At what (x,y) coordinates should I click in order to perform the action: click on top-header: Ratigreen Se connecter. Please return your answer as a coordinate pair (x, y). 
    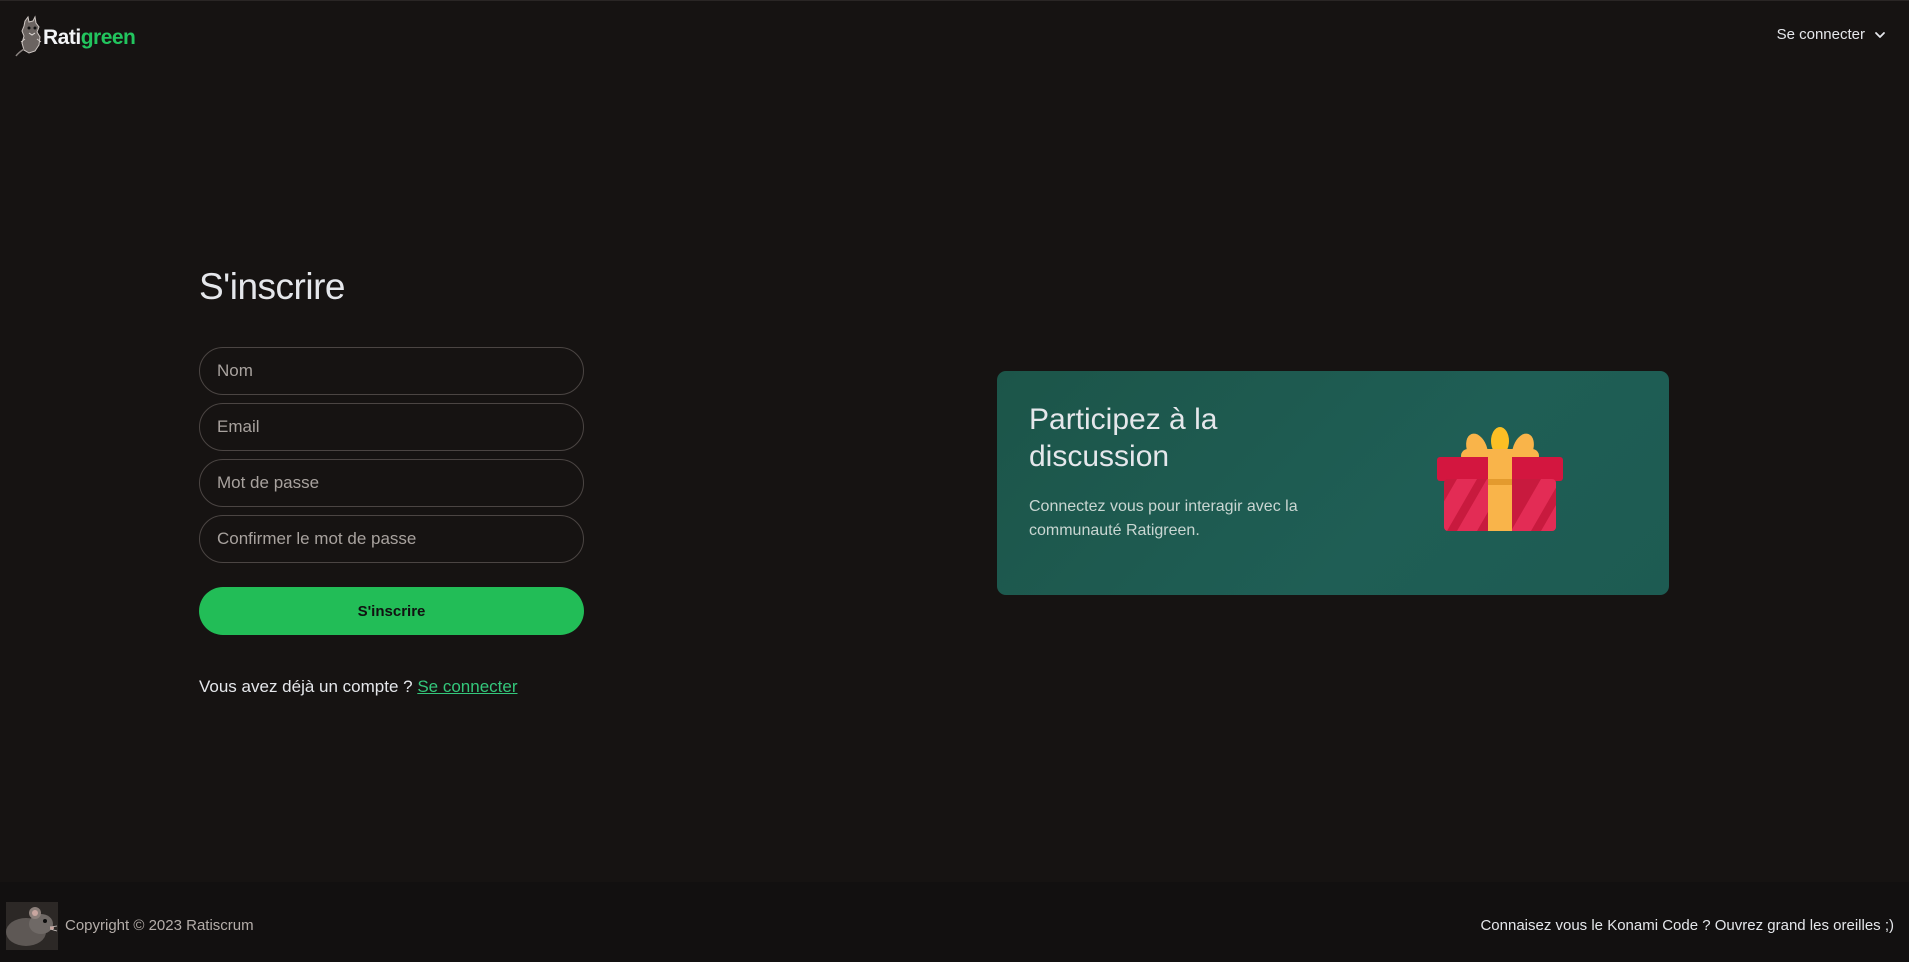
    Looking at the image, I should click on (954, 36).